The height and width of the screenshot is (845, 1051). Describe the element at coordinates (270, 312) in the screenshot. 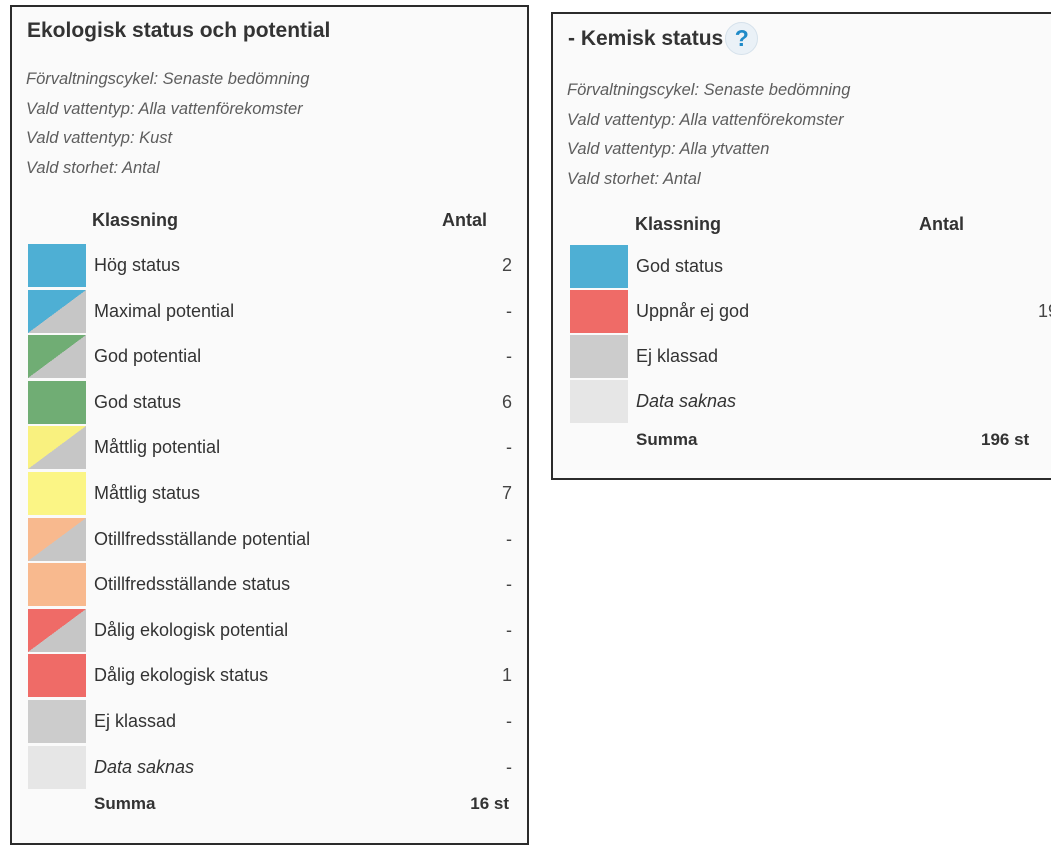

I see `legend-row: Maximal potential -` at that location.